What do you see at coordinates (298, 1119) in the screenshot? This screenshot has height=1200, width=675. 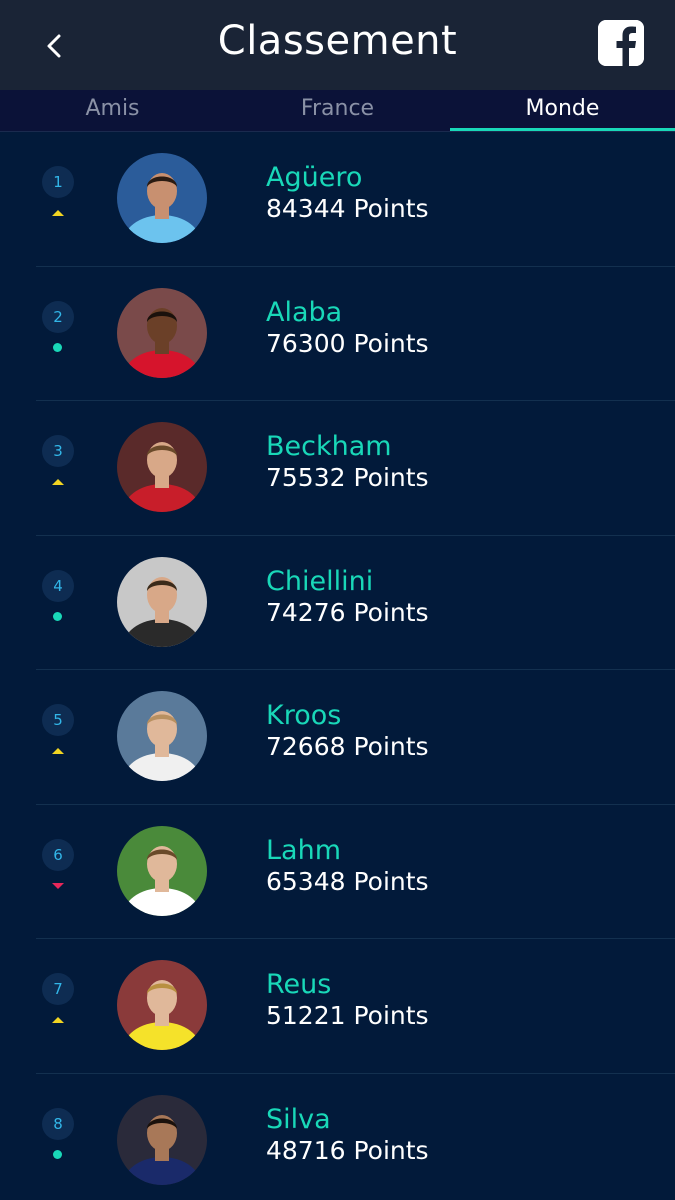 I see `player-name: Silva` at bounding box center [298, 1119].